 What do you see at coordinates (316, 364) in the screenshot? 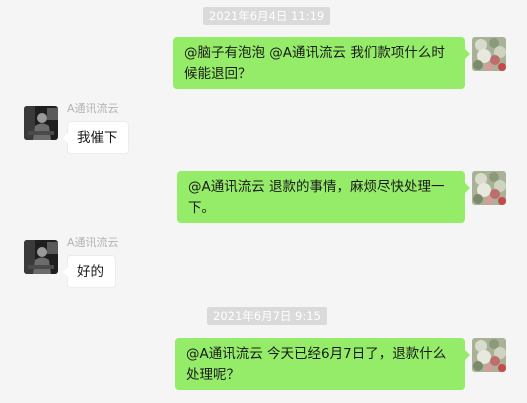
I see `message-text: @A通讯流云 今天已经6月7日了，退款什么处理呢？` at bounding box center [316, 364].